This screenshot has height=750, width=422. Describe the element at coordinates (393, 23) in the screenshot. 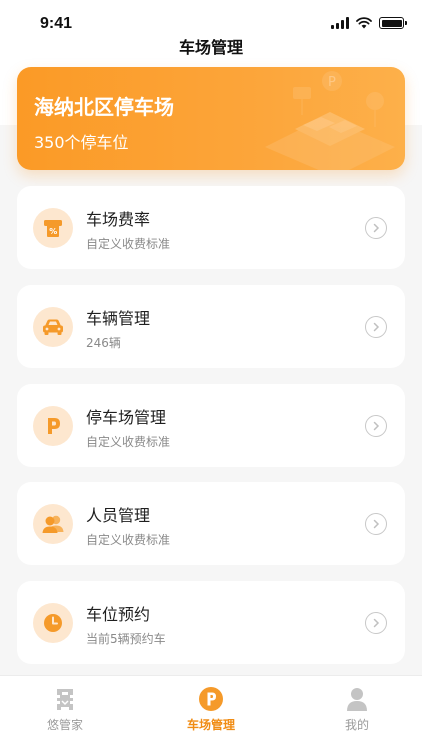

I see `battery-icon` at that location.